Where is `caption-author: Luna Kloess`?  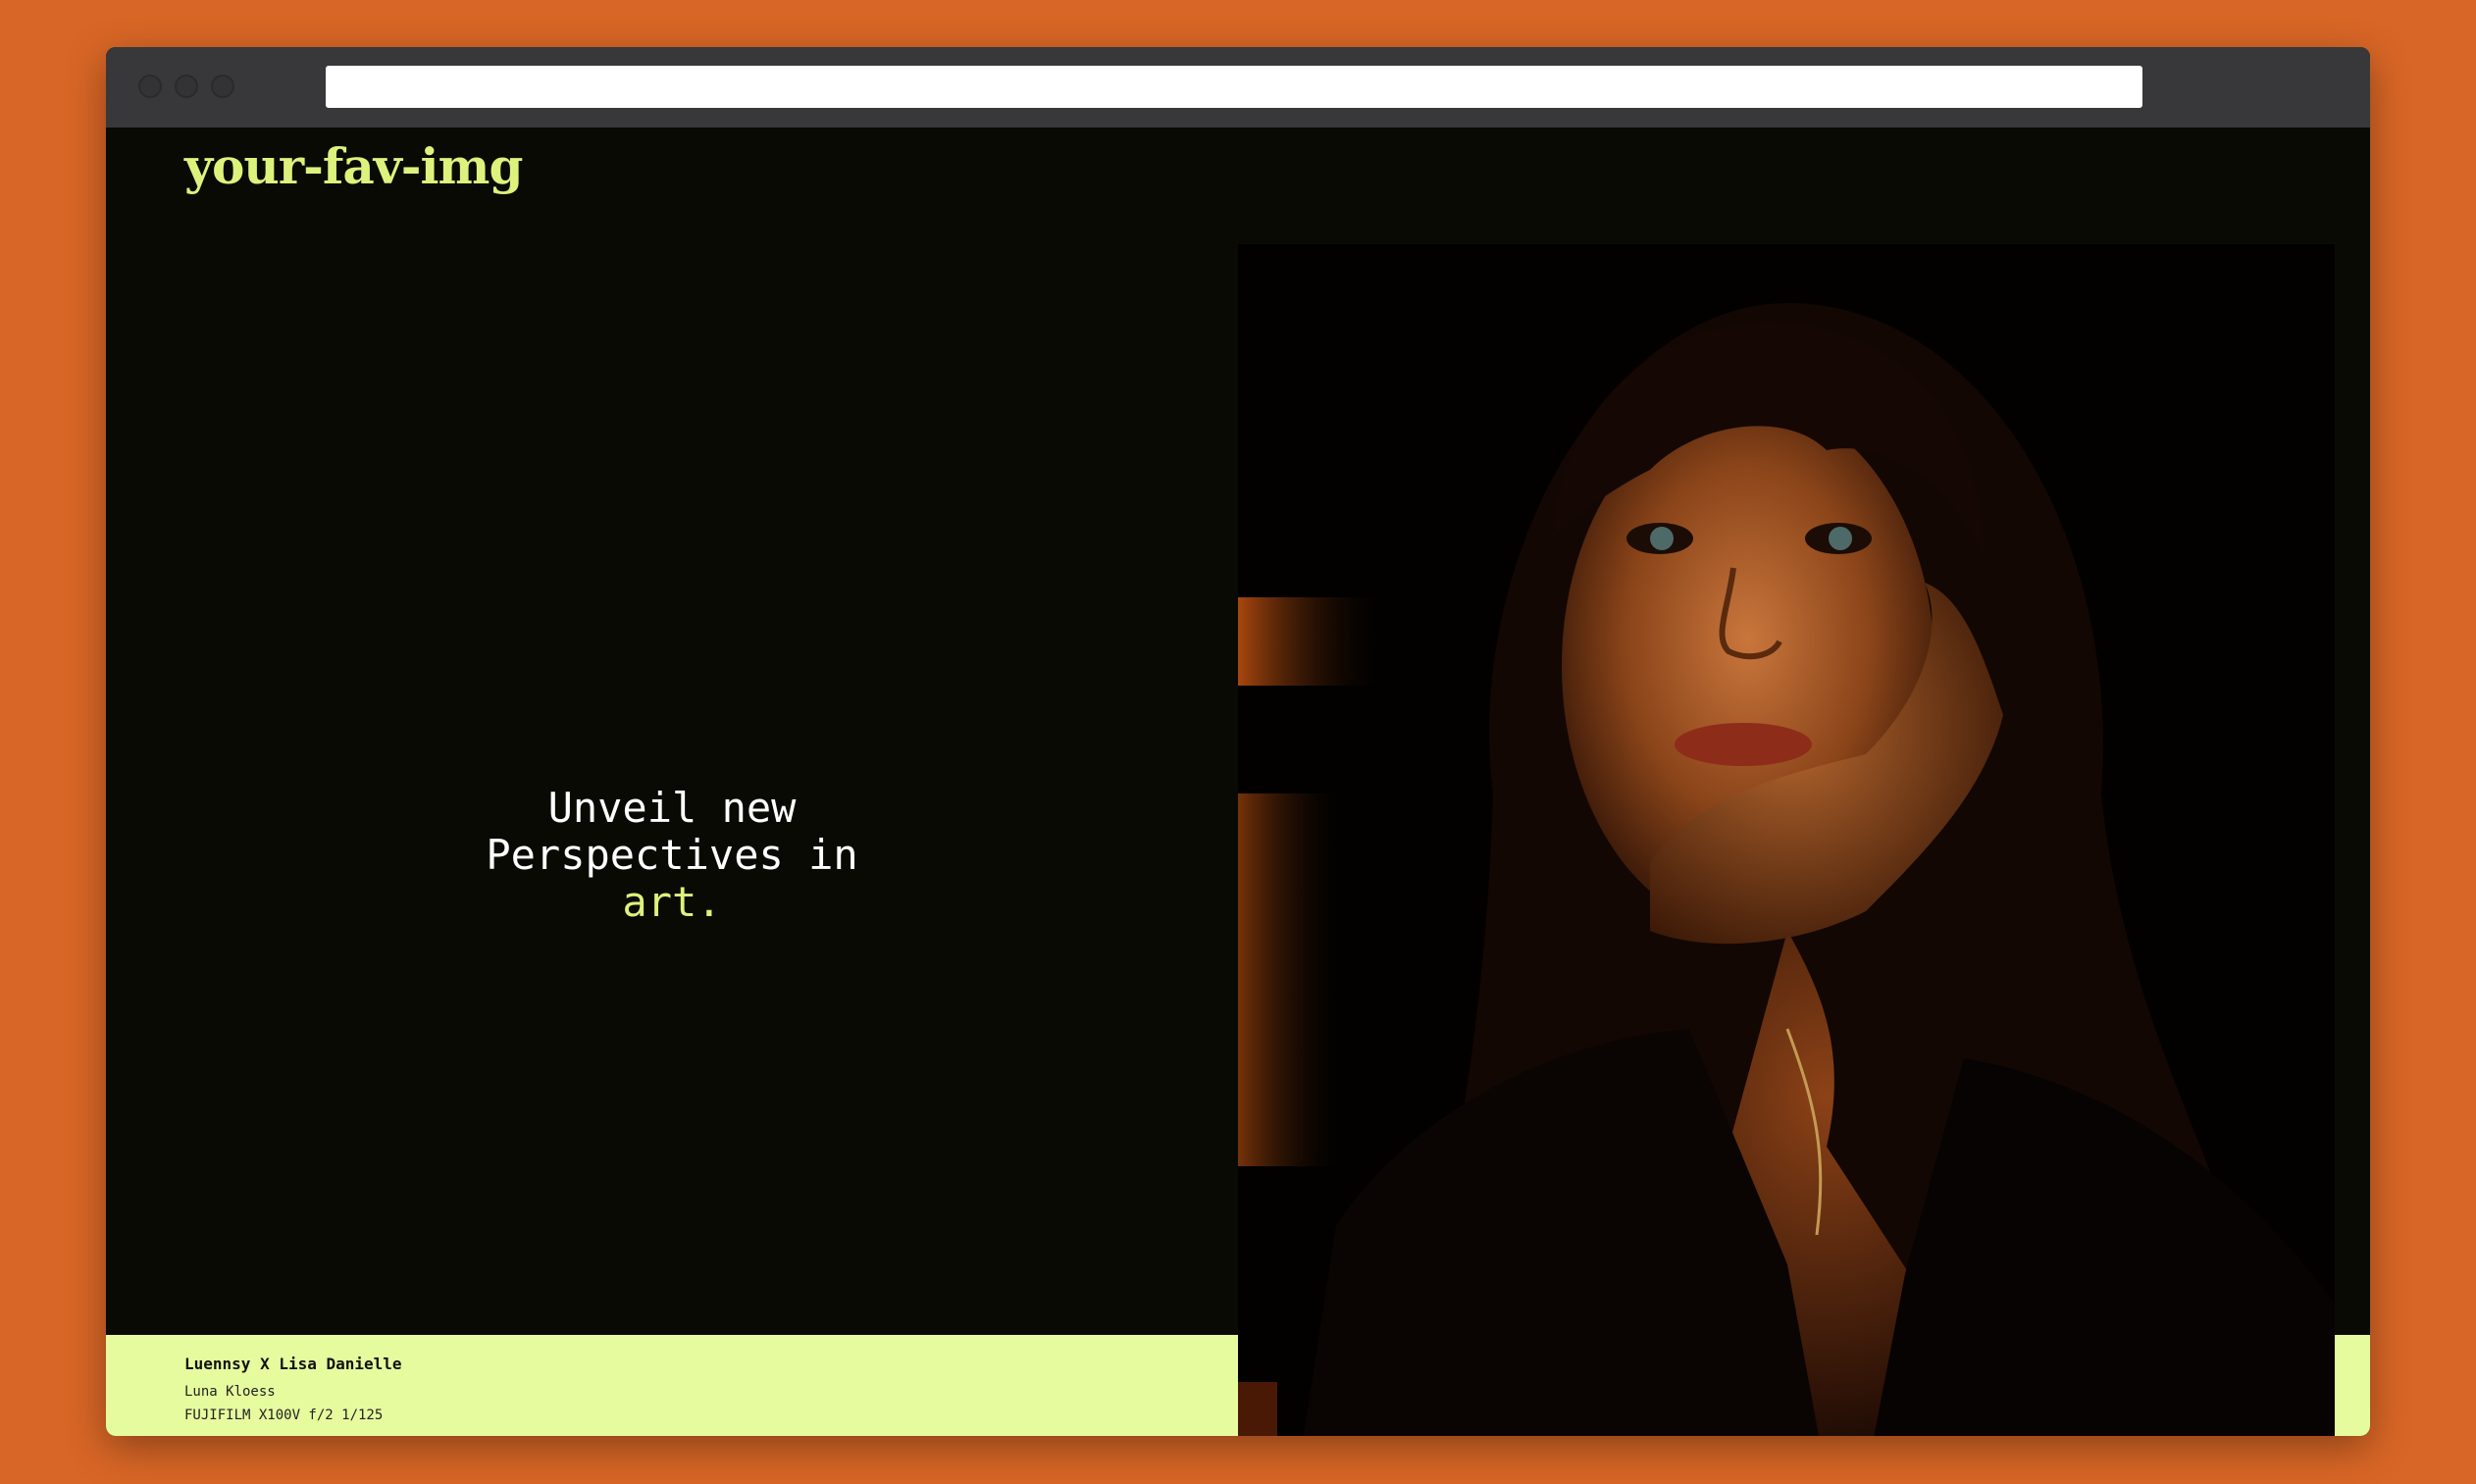
caption-author: Luna Kloess is located at coordinates (230, 1392).